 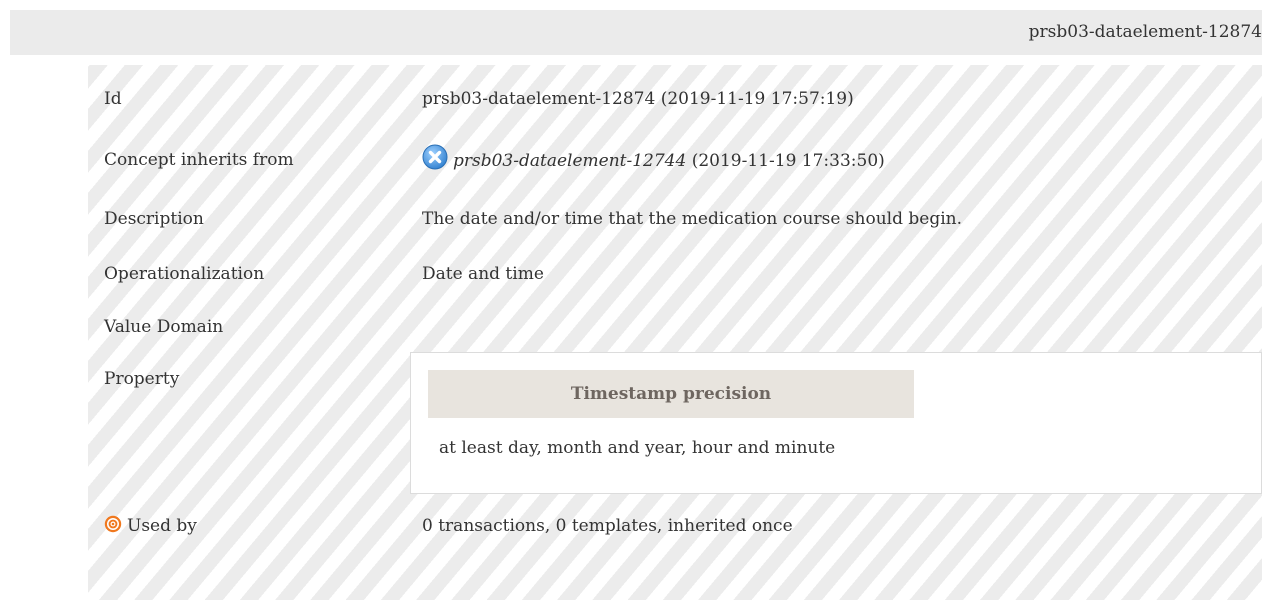 I want to click on id-label: Id, so click(x=113, y=99).